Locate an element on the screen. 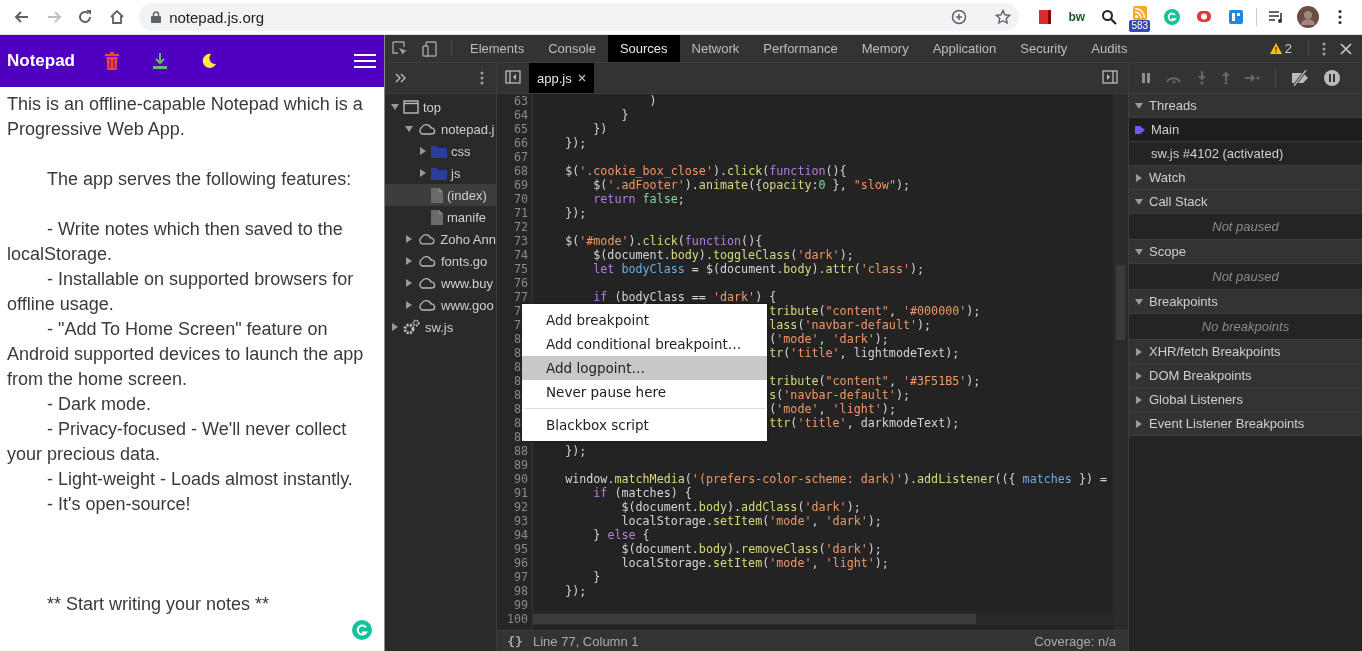  menu-item: Add breakpoint is located at coordinates (644, 320).